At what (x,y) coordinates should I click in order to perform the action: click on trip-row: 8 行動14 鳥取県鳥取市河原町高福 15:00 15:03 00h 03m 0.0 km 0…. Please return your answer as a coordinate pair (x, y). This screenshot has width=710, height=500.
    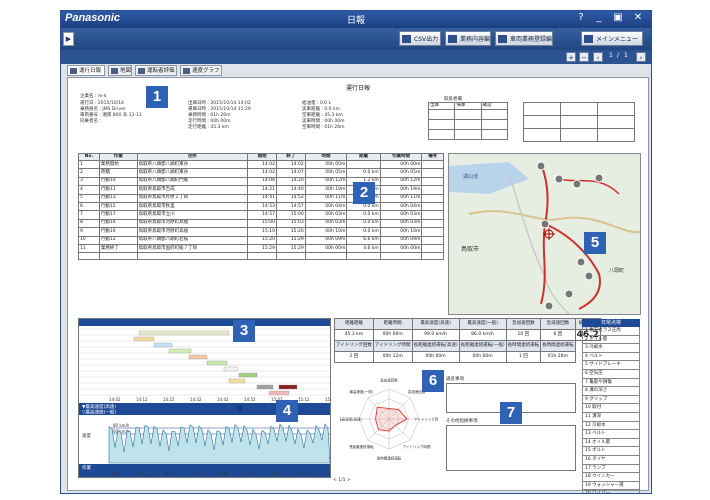
    Looking at the image, I should click on (261, 223).